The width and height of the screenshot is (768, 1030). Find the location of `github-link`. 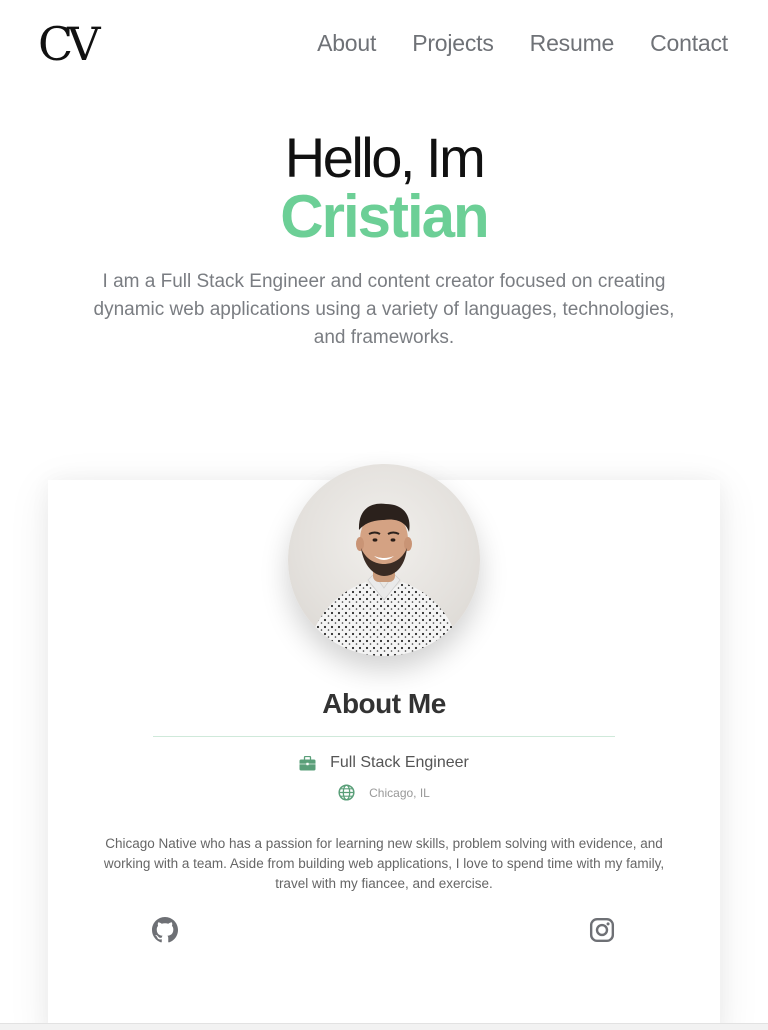

github-link is located at coordinates (165, 930).